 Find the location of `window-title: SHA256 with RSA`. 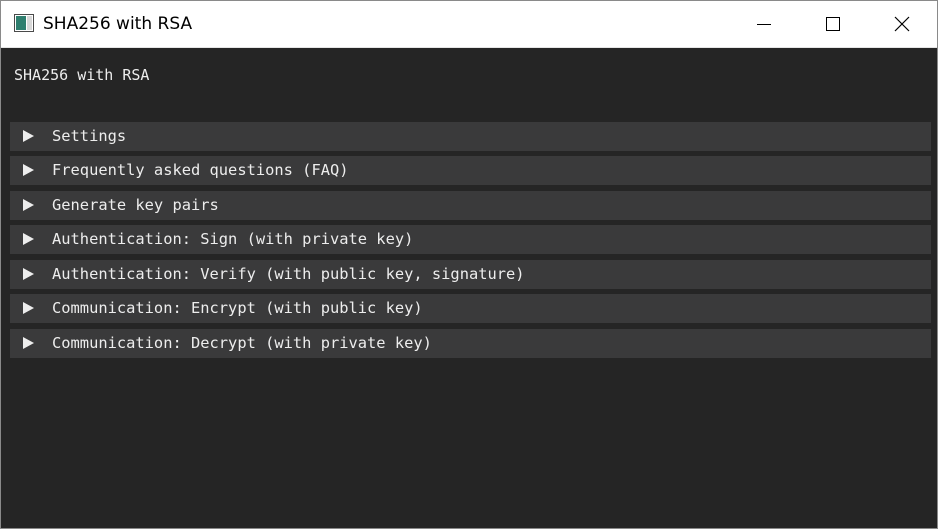

window-title: SHA256 with RSA is located at coordinates (118, 24).